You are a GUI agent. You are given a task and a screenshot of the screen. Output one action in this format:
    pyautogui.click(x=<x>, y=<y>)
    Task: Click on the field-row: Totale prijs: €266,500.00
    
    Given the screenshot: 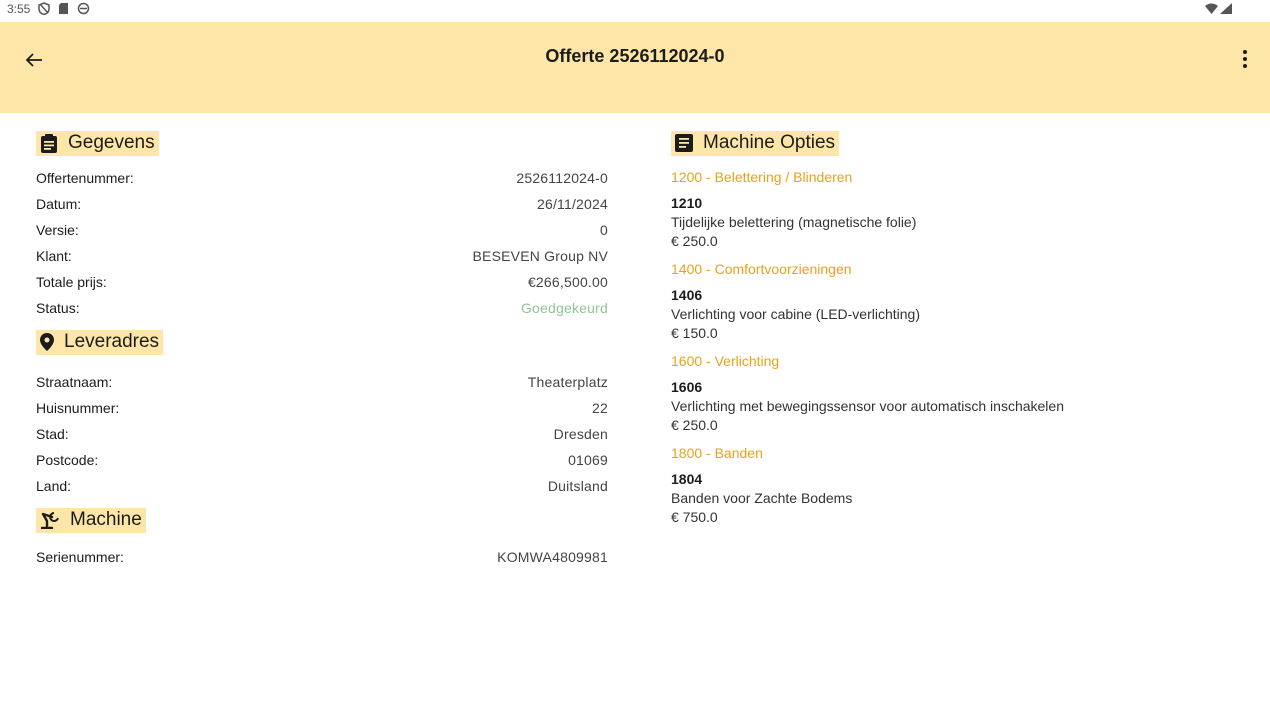 What is the action you would take?
    pyautogui.click(x=322, y=282)
    